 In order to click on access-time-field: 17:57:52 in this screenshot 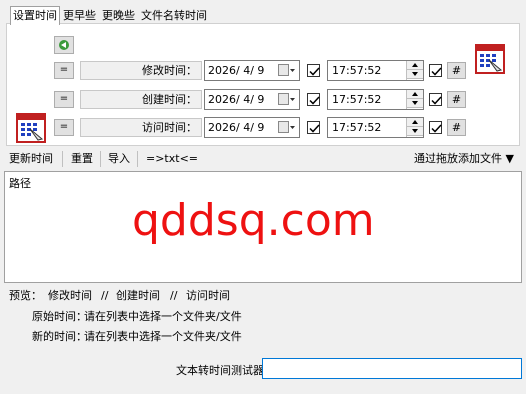, I will do `click(375, 127)`.